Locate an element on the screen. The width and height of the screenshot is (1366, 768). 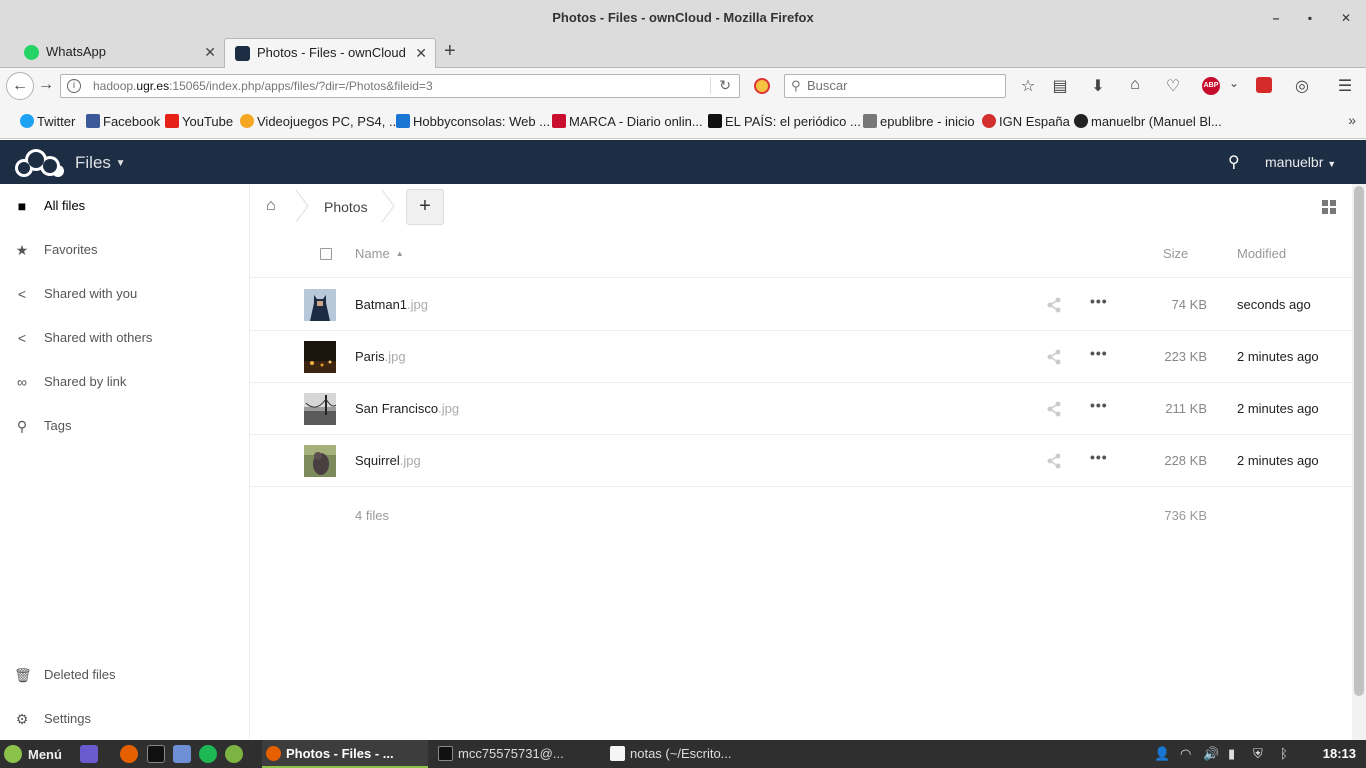
reading-list-icon: ▤ is located at coordinates (1060, 86).